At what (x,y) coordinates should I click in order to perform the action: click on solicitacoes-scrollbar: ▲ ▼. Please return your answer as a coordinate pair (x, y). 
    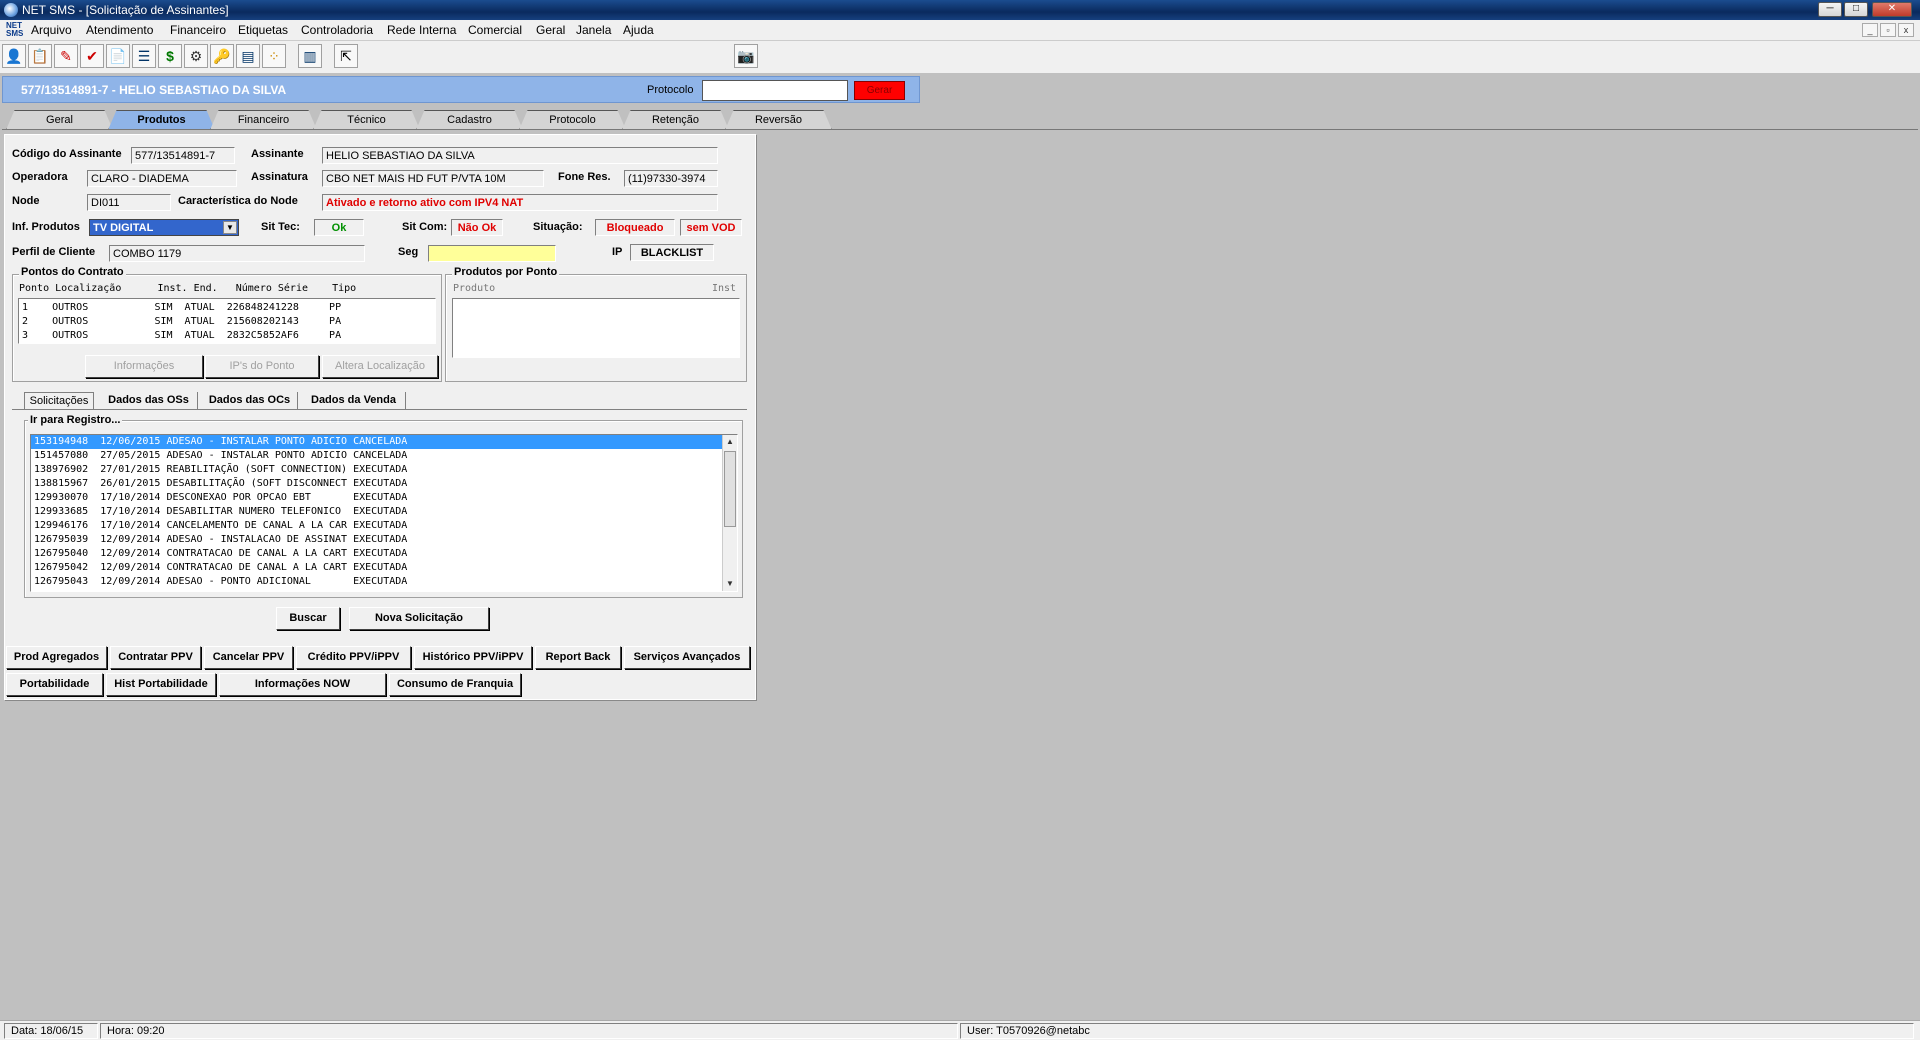
    Looking at the image, I should click on (729, 513).